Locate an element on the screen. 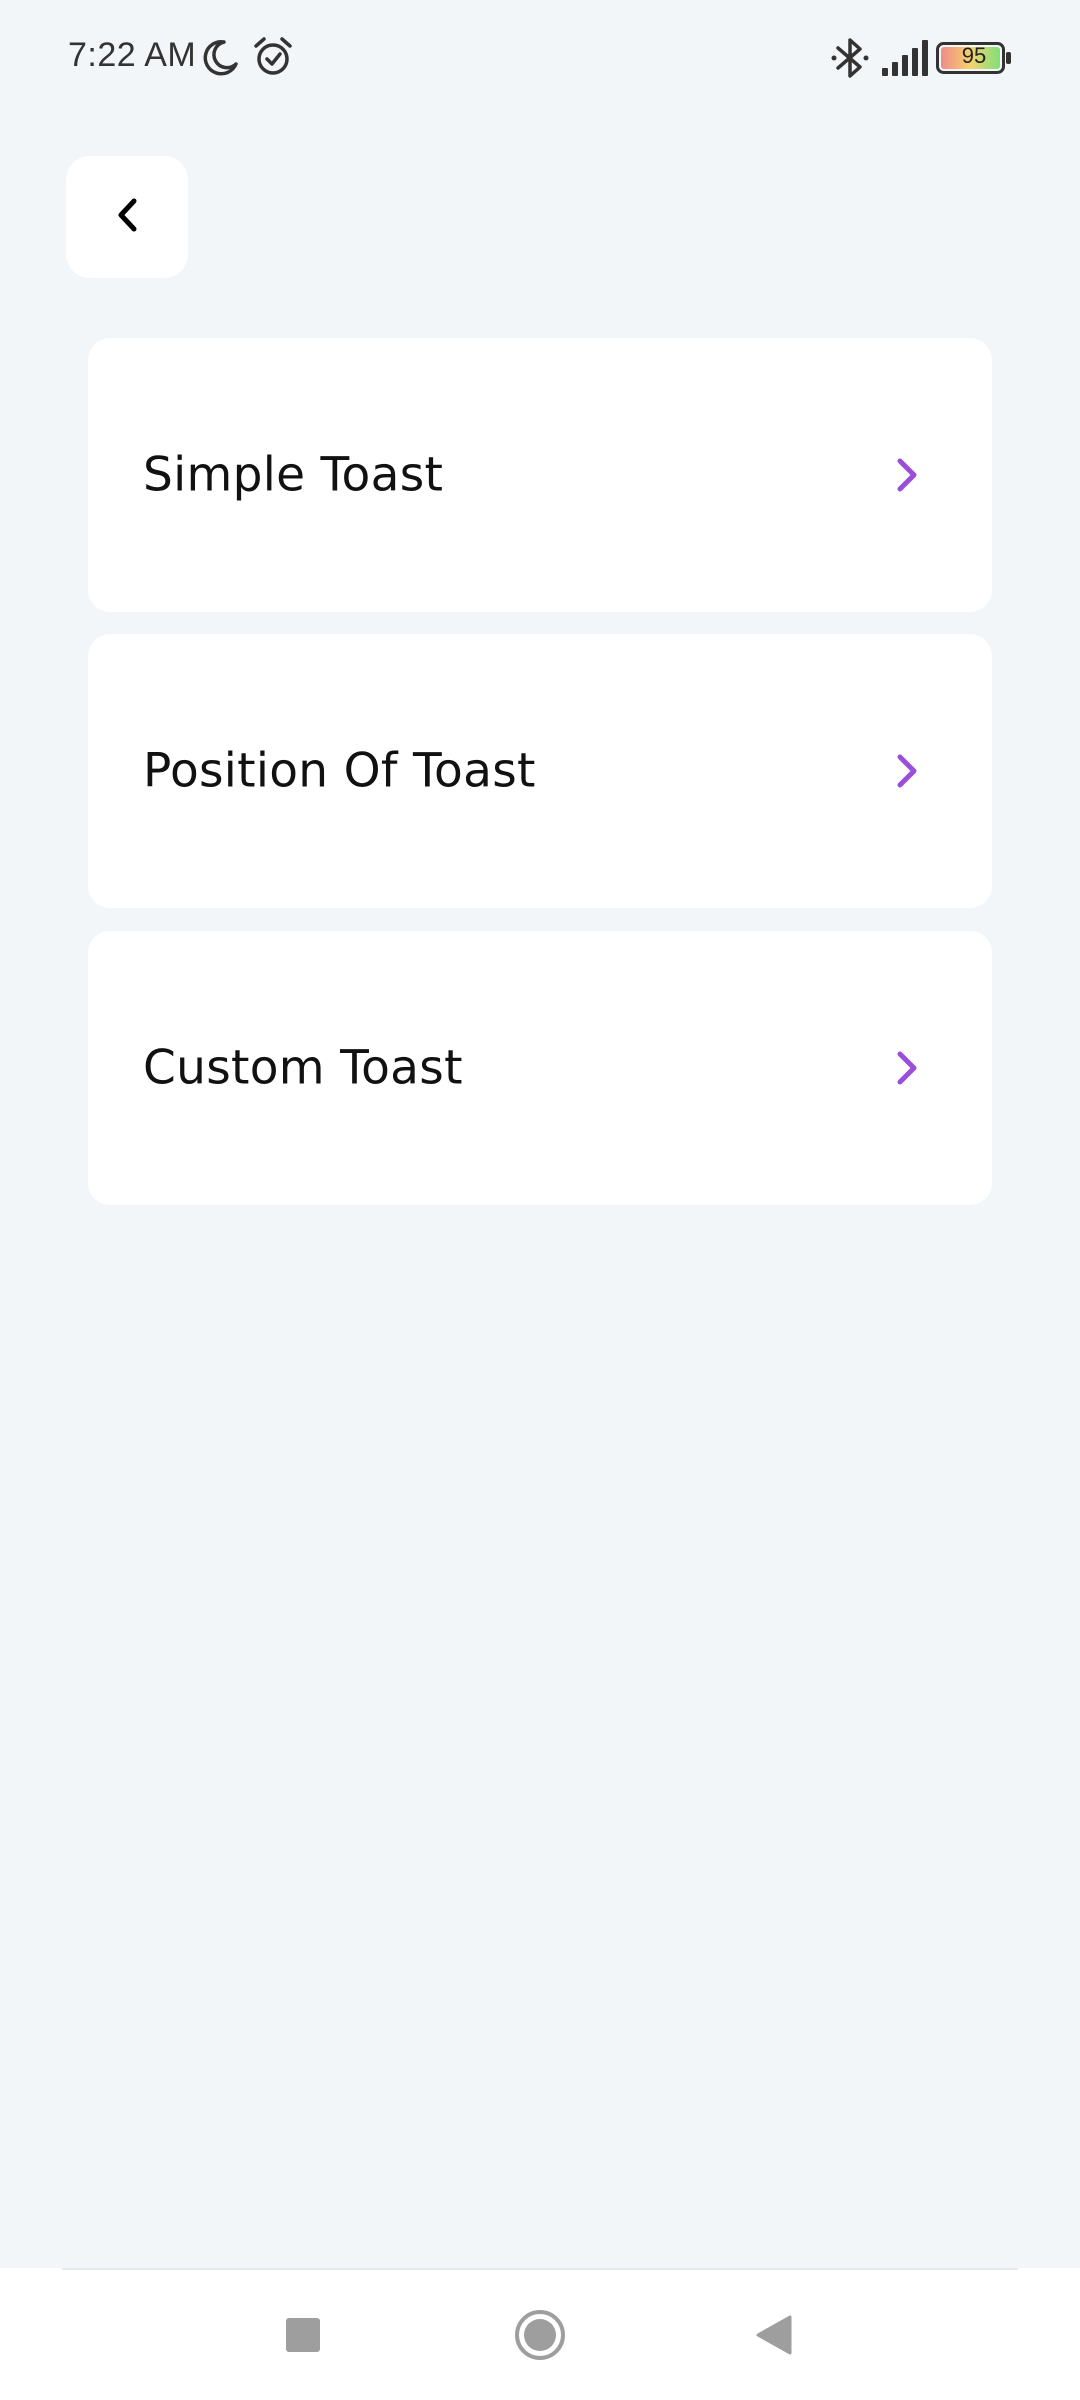  nav-divider is located at coordinates (540, 2269).